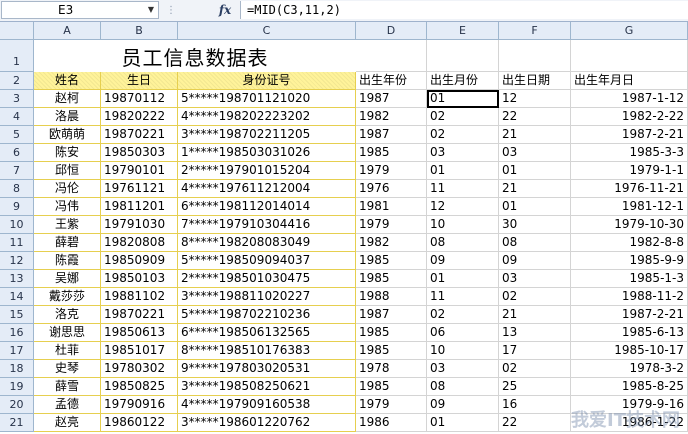 The image size is (688, 434). What do you see at coordinates (67, 153) in the screenshot?
I see `table-cell: 陈安` at bounding box center [67, 153].